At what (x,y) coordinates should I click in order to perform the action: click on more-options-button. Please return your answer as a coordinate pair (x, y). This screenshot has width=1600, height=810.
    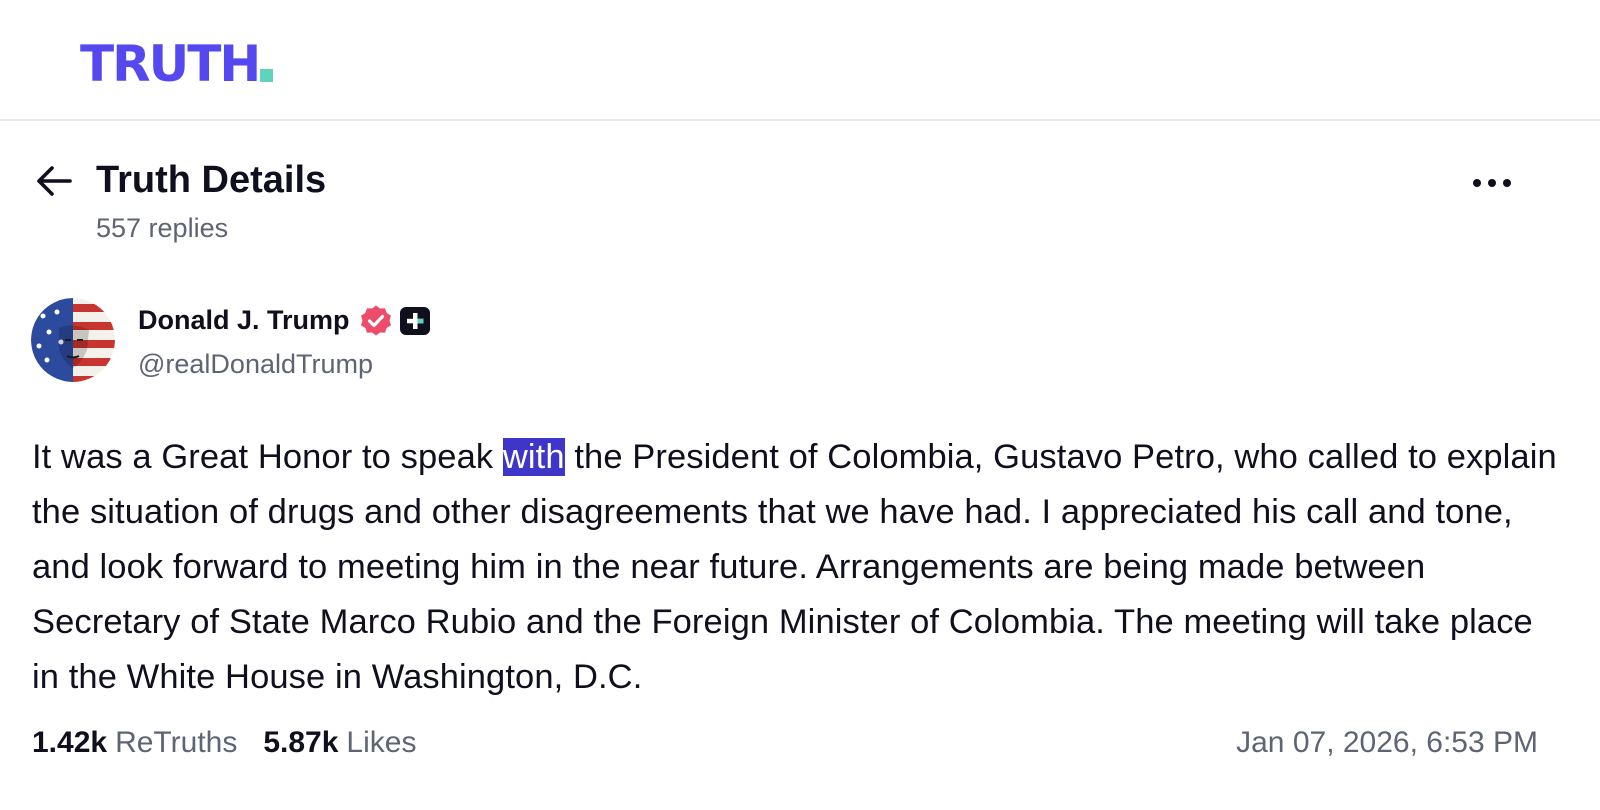
    Looking at the image, I should click on (1492, 183).